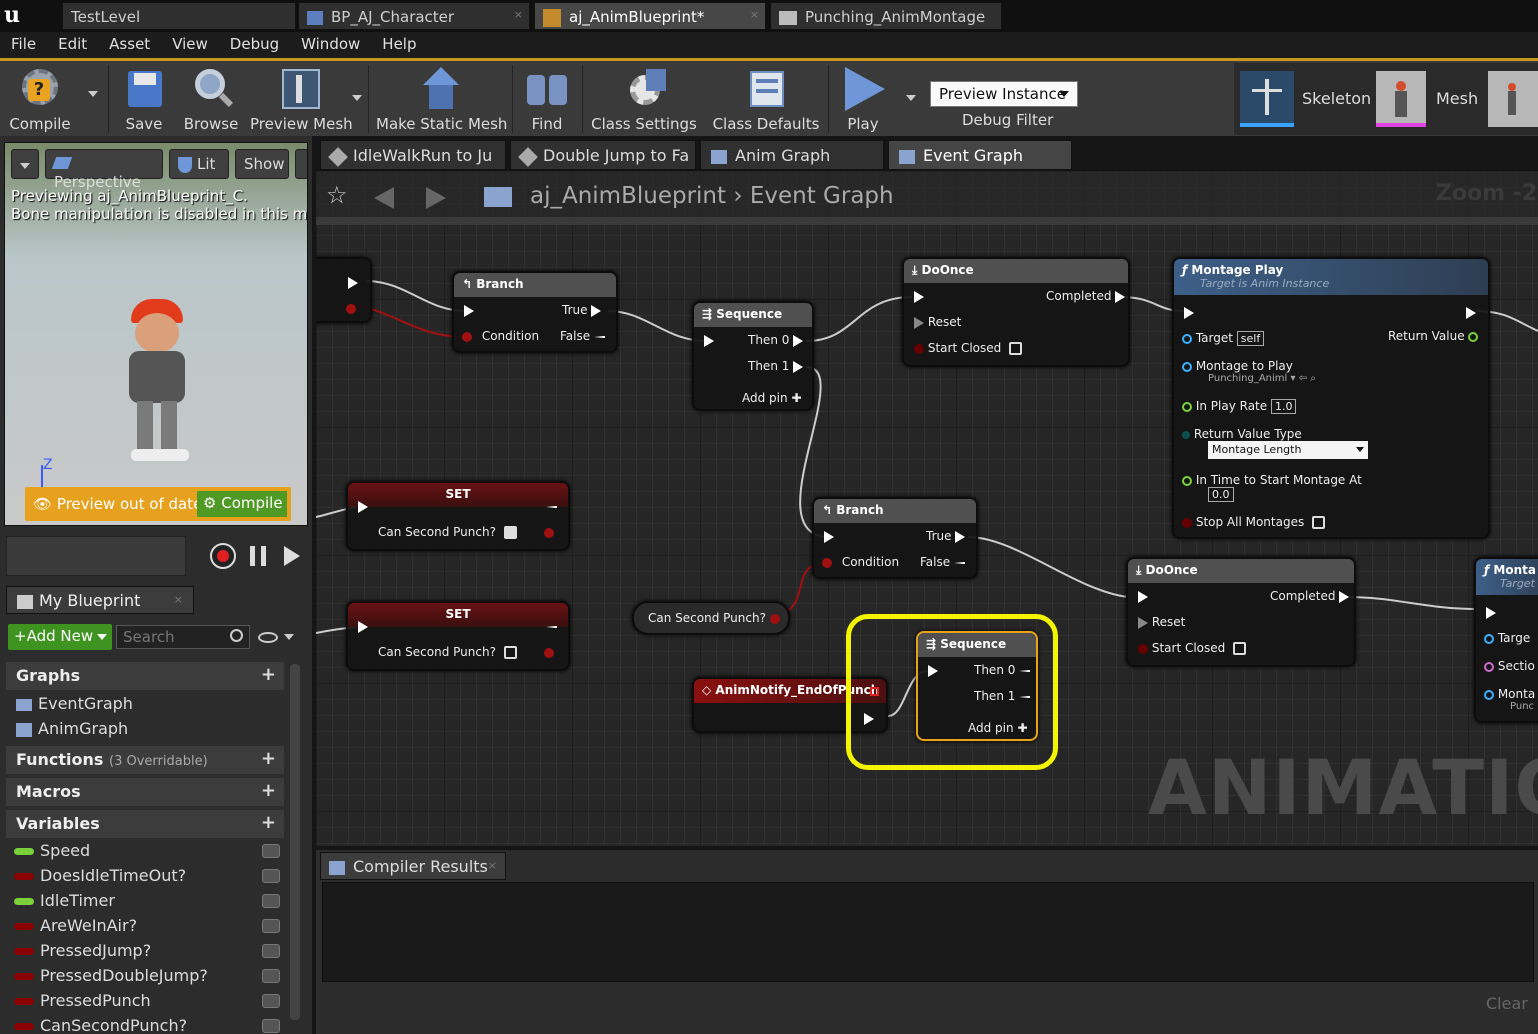 Image resolution: width=1538 pixels, height=1034 pixels. Describe the element at coordinates (93, 94) in the screenshot. I see `compile-options-chevron-icon` at that location.